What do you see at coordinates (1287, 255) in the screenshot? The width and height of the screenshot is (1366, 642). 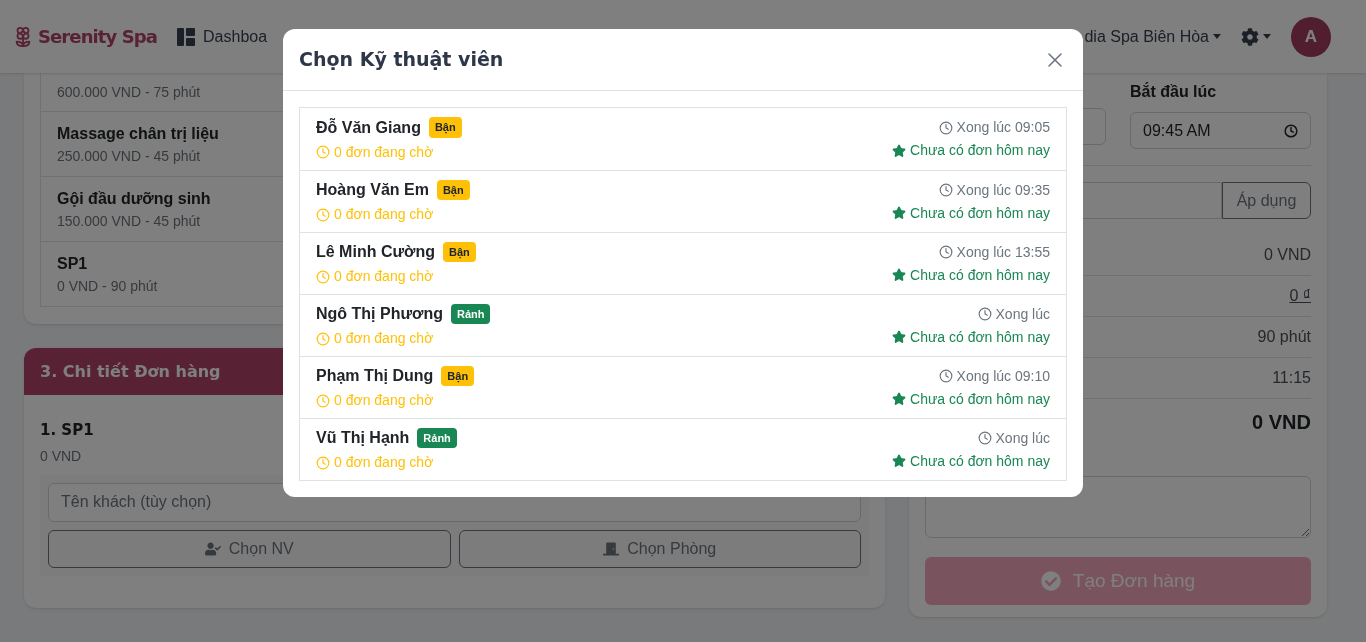 I see `summary-value: 0 VND` at bounding box center [1287, 255].